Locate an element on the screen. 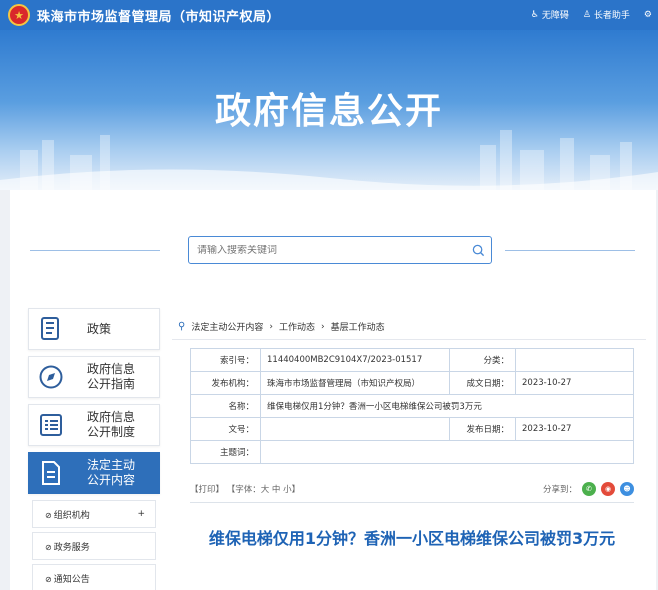  file-icon is located at coordinates (51, 473).